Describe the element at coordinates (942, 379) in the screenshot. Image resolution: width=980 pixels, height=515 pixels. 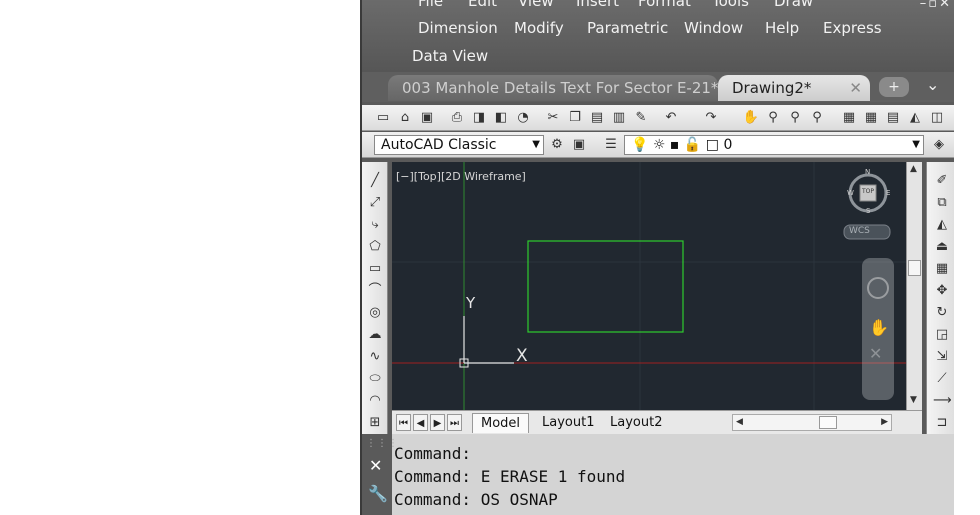
I see `trim-icon: ⟋` at that location.